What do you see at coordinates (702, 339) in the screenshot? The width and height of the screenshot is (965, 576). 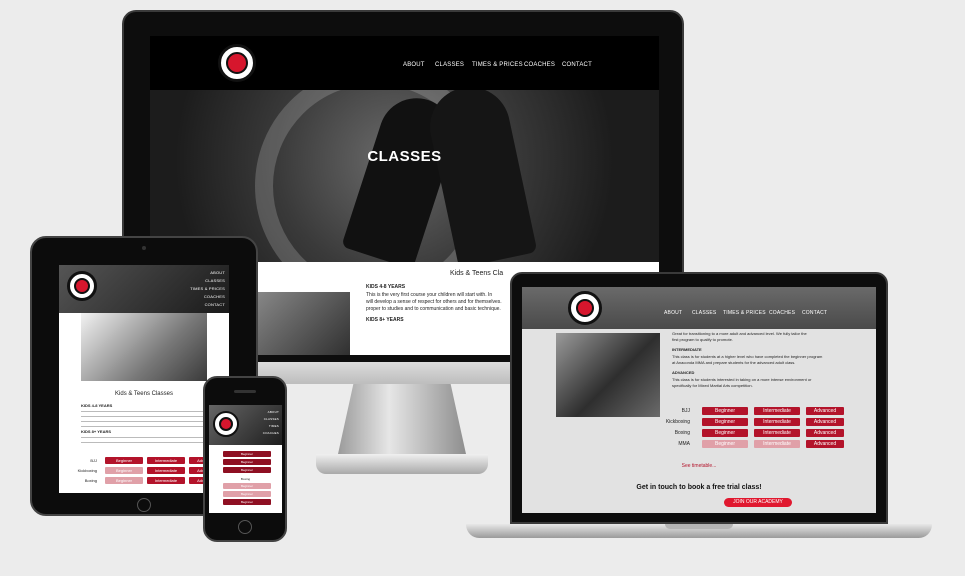 I see `laptop-text-line: first program to qualify to promote.` at bounding box center [702, 339].